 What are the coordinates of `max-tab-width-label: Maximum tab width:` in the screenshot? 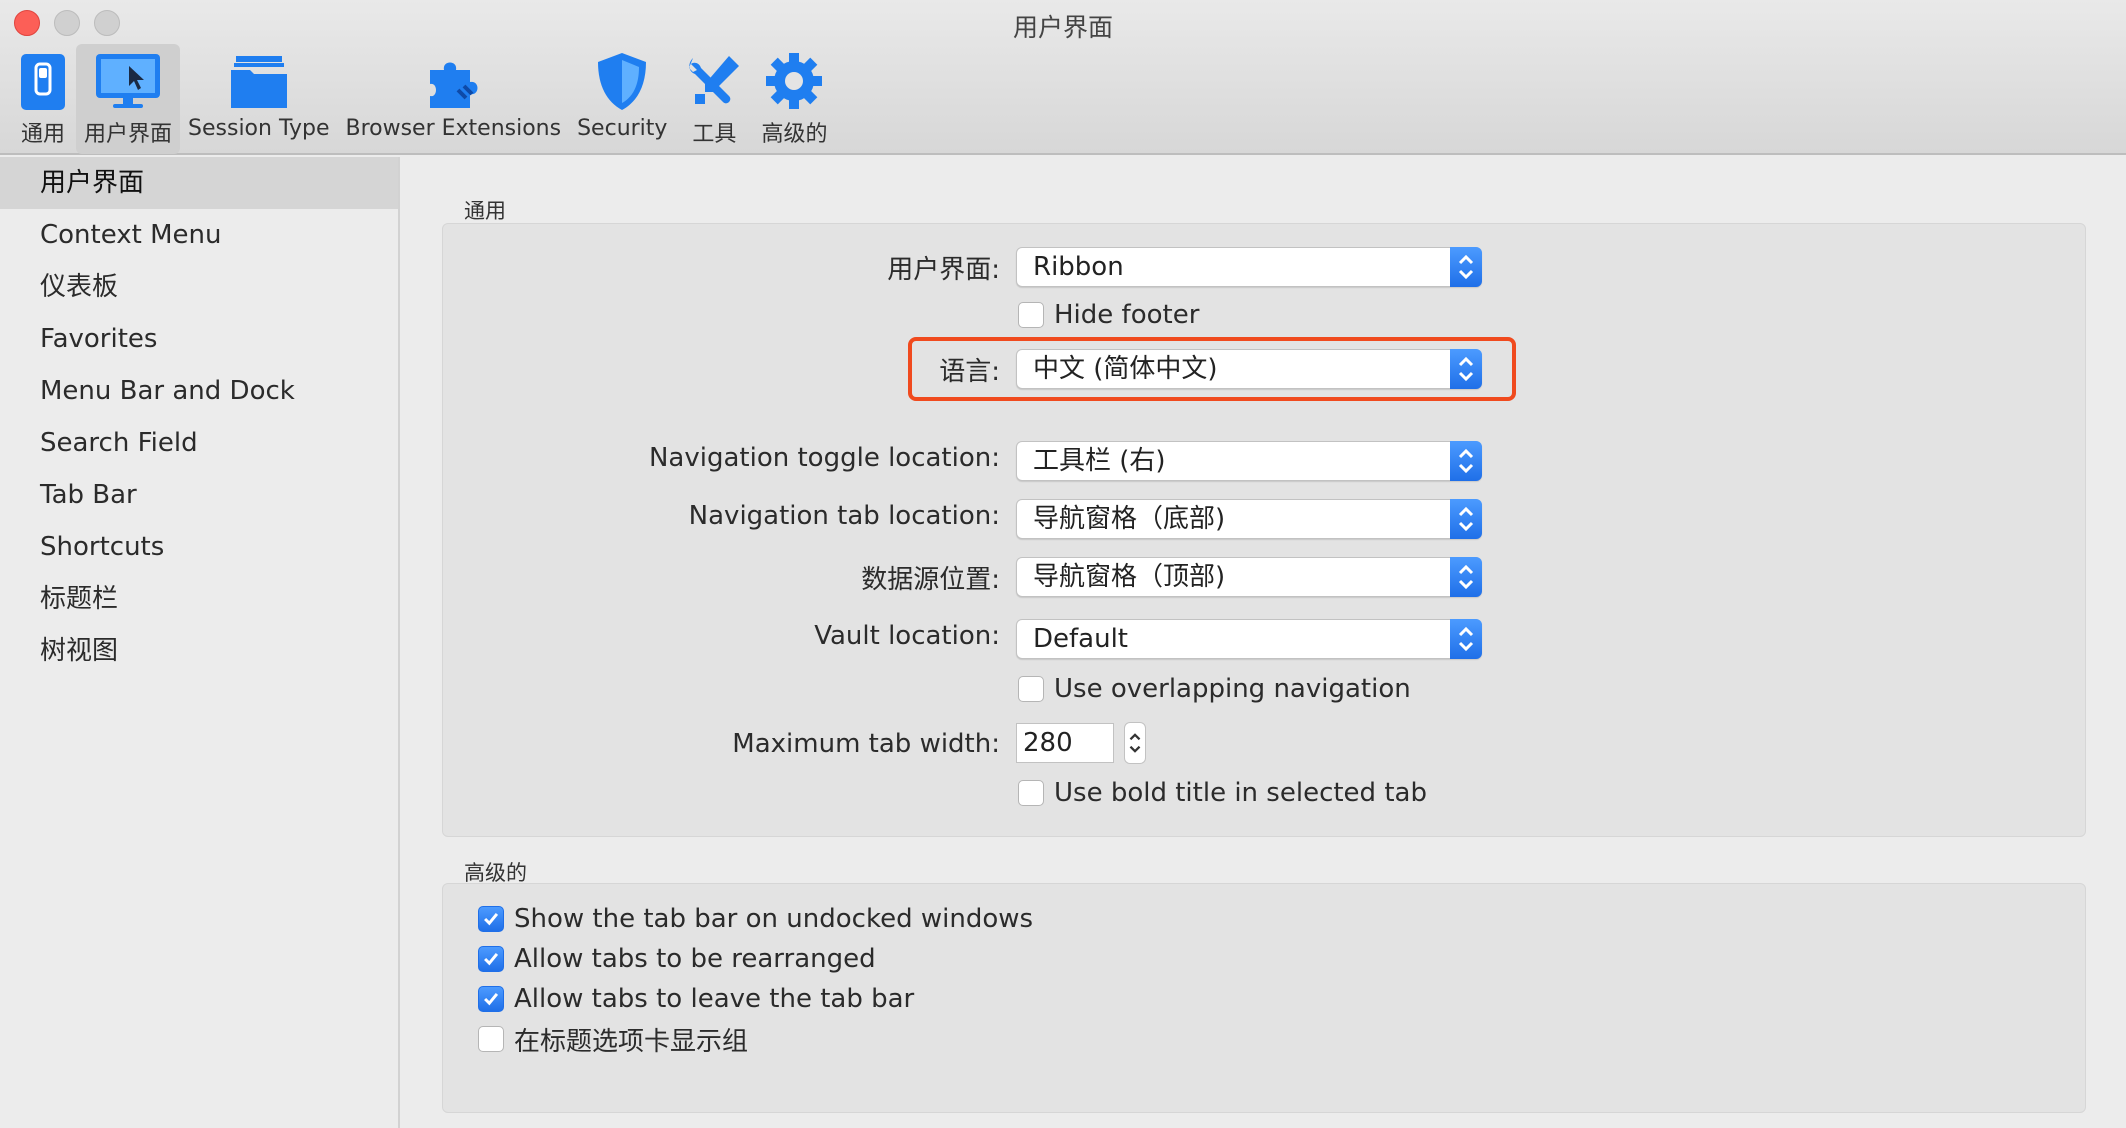 It's located at (866, 744).